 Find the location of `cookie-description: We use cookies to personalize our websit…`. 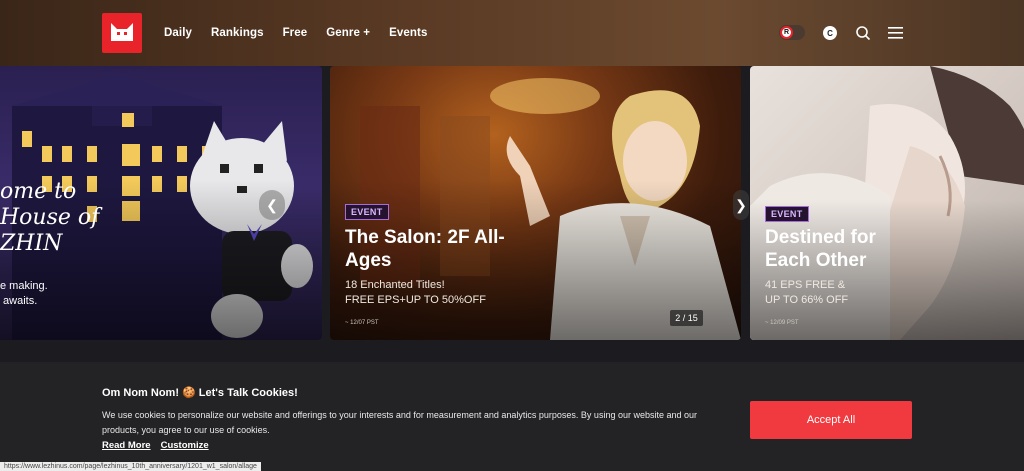

cookie-description: We use cookies to personalize our websit… is located at coordinates (399, 422).